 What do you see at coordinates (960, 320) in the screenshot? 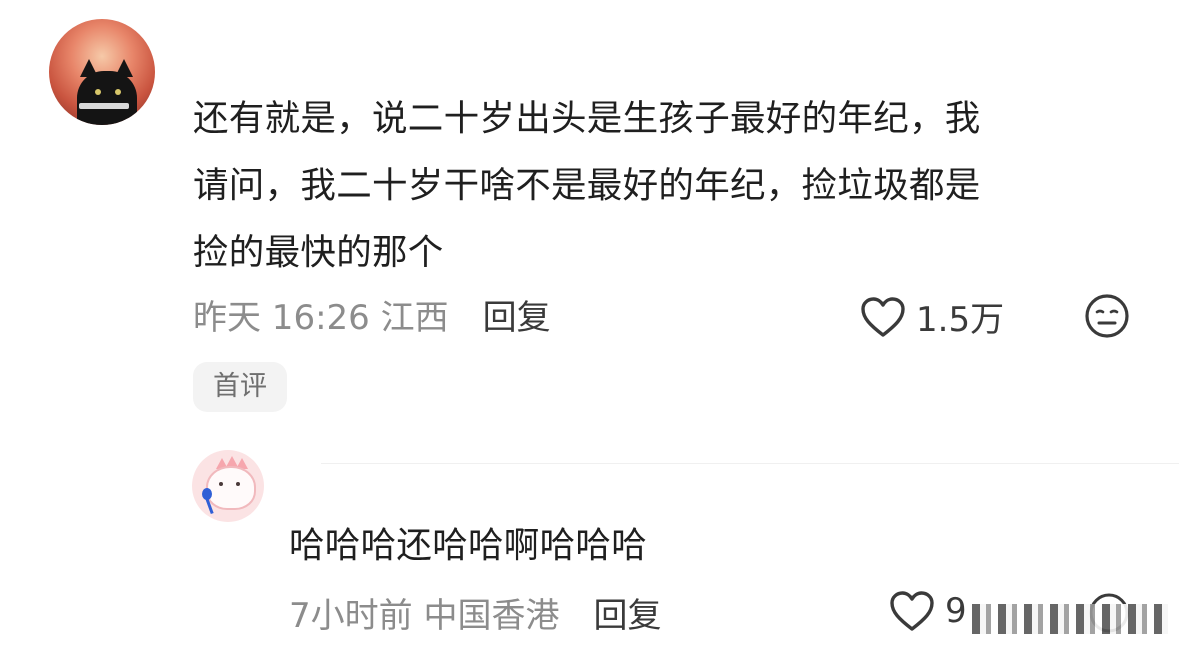
I see `like-count: 1.5万` at bounding box center [960, 320].